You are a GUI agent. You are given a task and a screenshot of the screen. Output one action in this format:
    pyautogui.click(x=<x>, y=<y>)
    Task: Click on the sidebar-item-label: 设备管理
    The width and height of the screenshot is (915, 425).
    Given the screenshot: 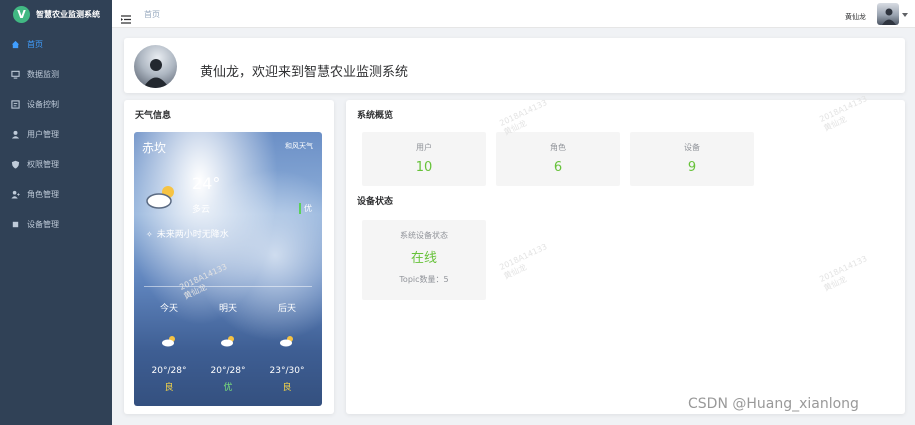 What is the action you would take?
    pyautogui.click(x=43, y=224)
    